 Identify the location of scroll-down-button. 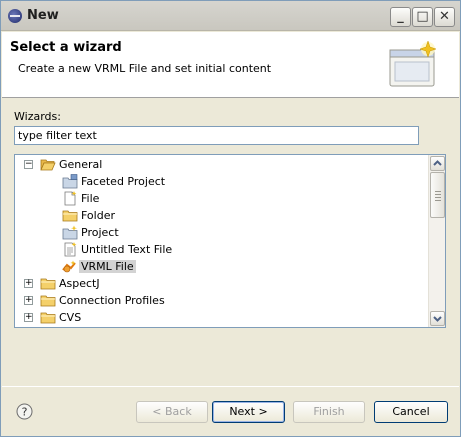
(437, 318).